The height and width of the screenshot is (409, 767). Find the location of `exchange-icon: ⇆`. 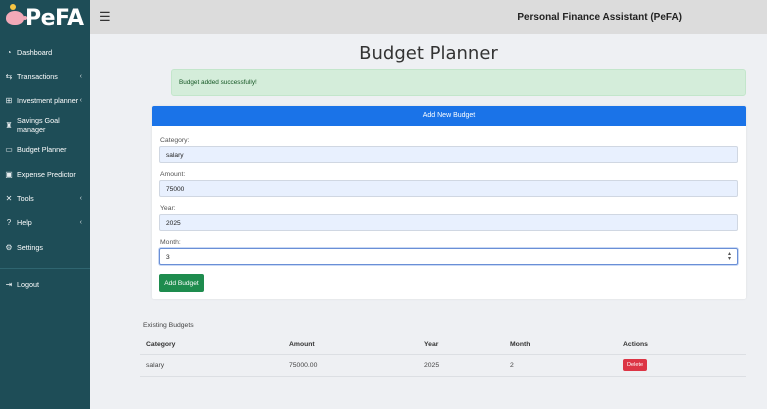

exchange-icon: ⇆ is located at coordinates (9, 77).